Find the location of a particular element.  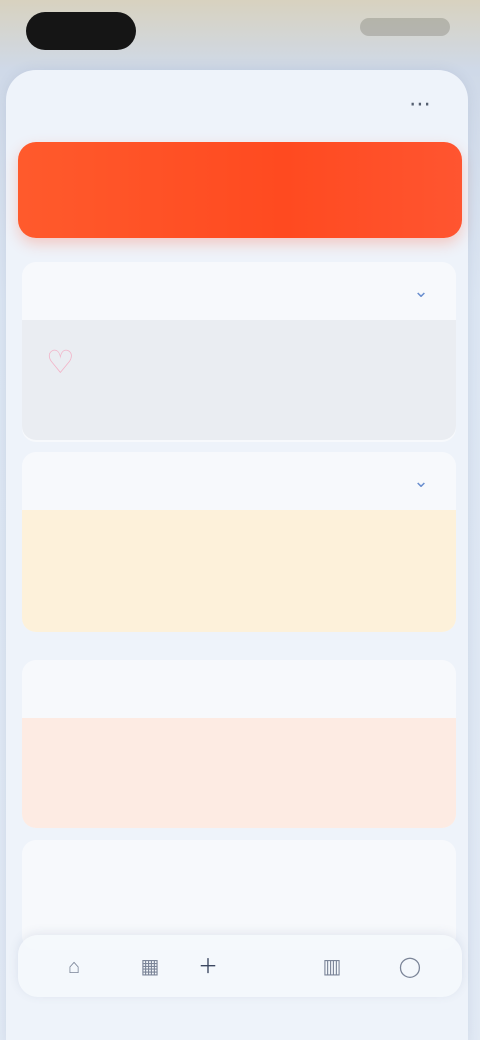

tip-body is located at coordinates (239, 571).